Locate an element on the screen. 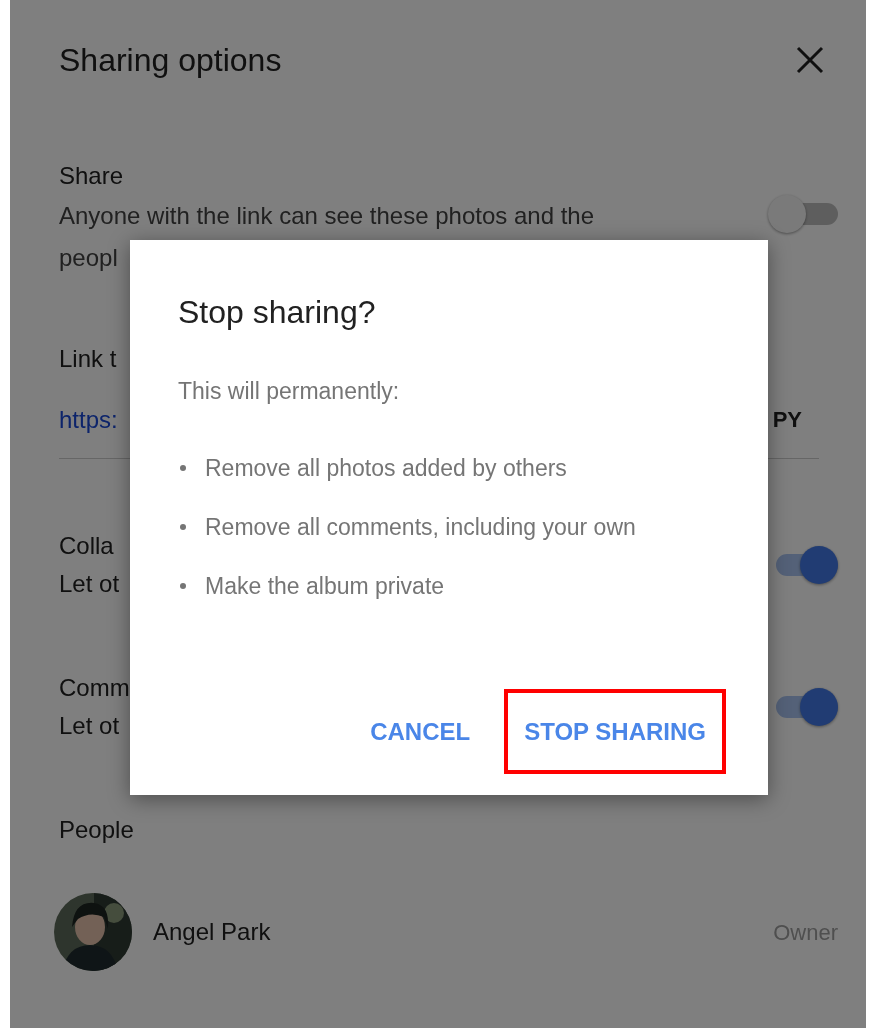  list-item: Make the album private is located at coordinates (325, 586).